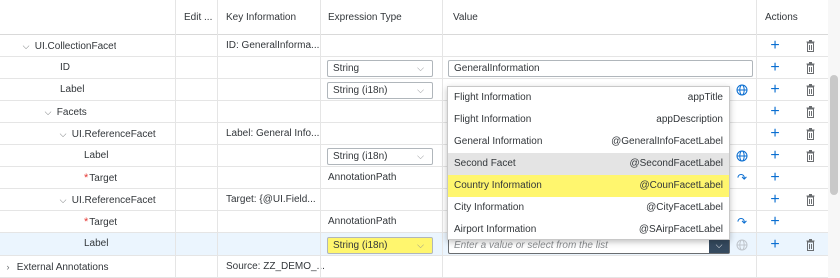 This screenshot has width=840, height=278. I want to click on dropdown-option: Flight Information appDescription, so click(588, 120).